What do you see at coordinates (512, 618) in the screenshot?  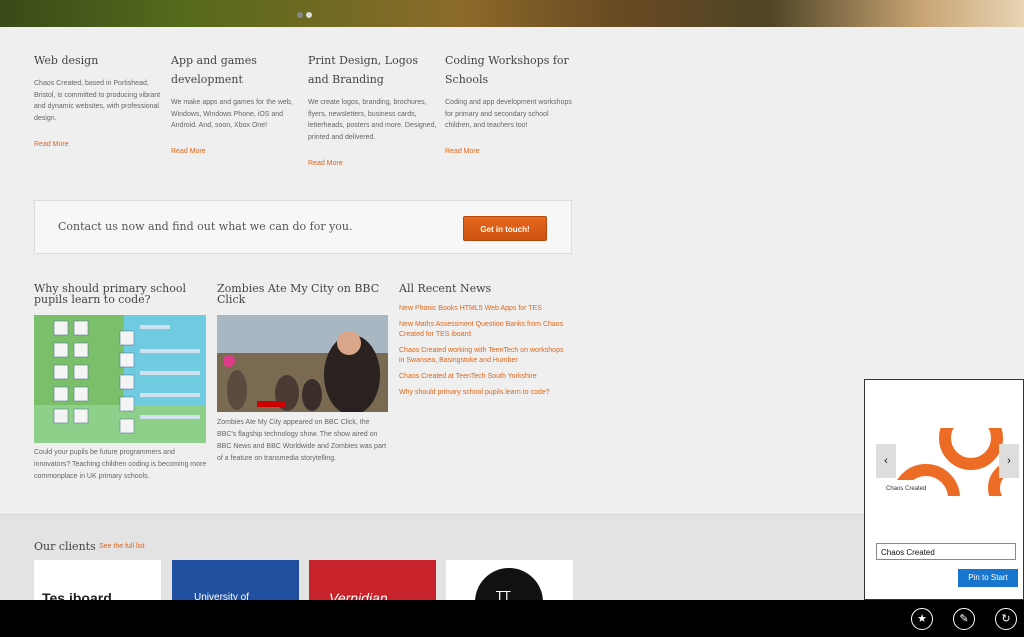 I see `app-bar: ★ ✎ ↻` at bounding box center [512, 618].